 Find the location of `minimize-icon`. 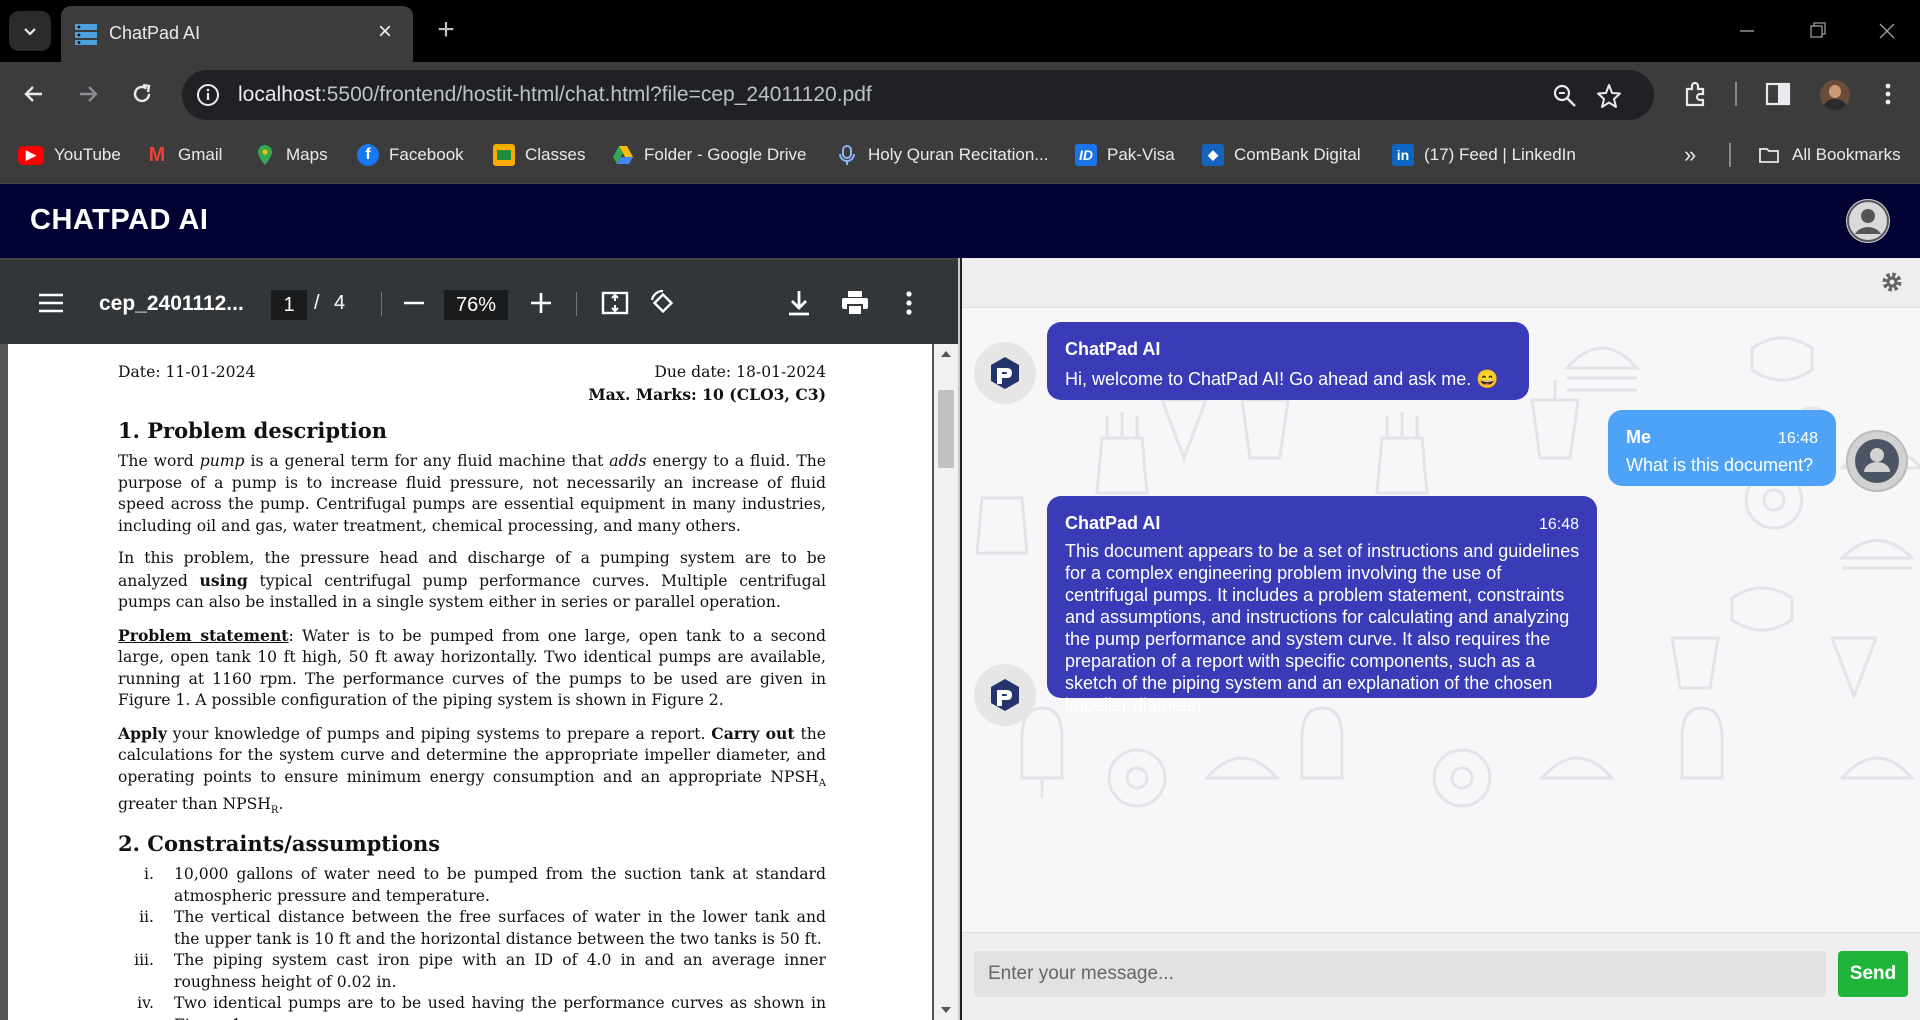

minimize-icon is located at coordinates (1747, 31).